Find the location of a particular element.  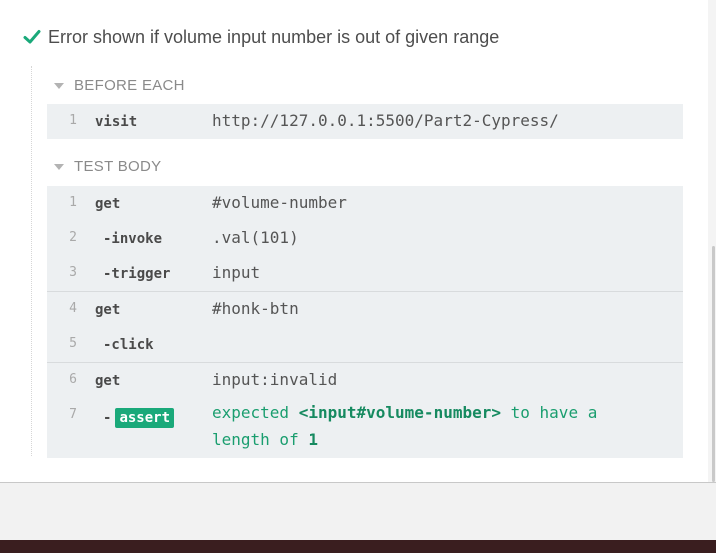

command-name: - assert is located at coordinates (139, 418).